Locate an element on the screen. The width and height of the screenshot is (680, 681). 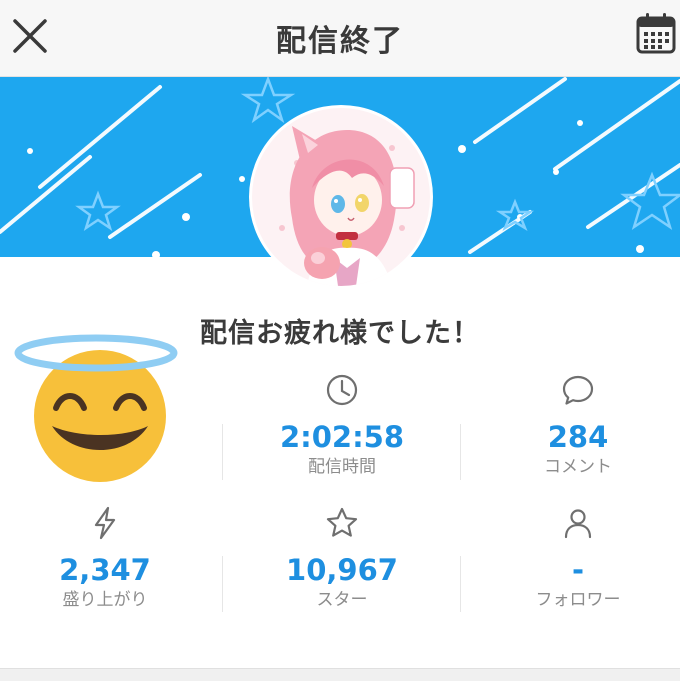
avatar-illustration is located at coordinates (341, 197).